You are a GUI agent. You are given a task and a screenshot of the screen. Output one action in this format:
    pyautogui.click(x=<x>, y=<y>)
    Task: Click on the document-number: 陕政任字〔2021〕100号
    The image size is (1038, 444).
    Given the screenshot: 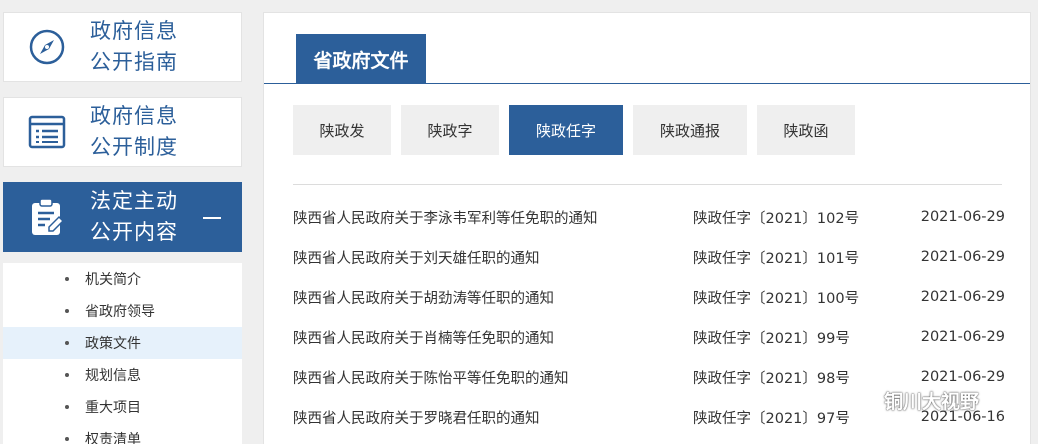 What is the action you would take?
    pyautogui.click(x=776, y=298)
    